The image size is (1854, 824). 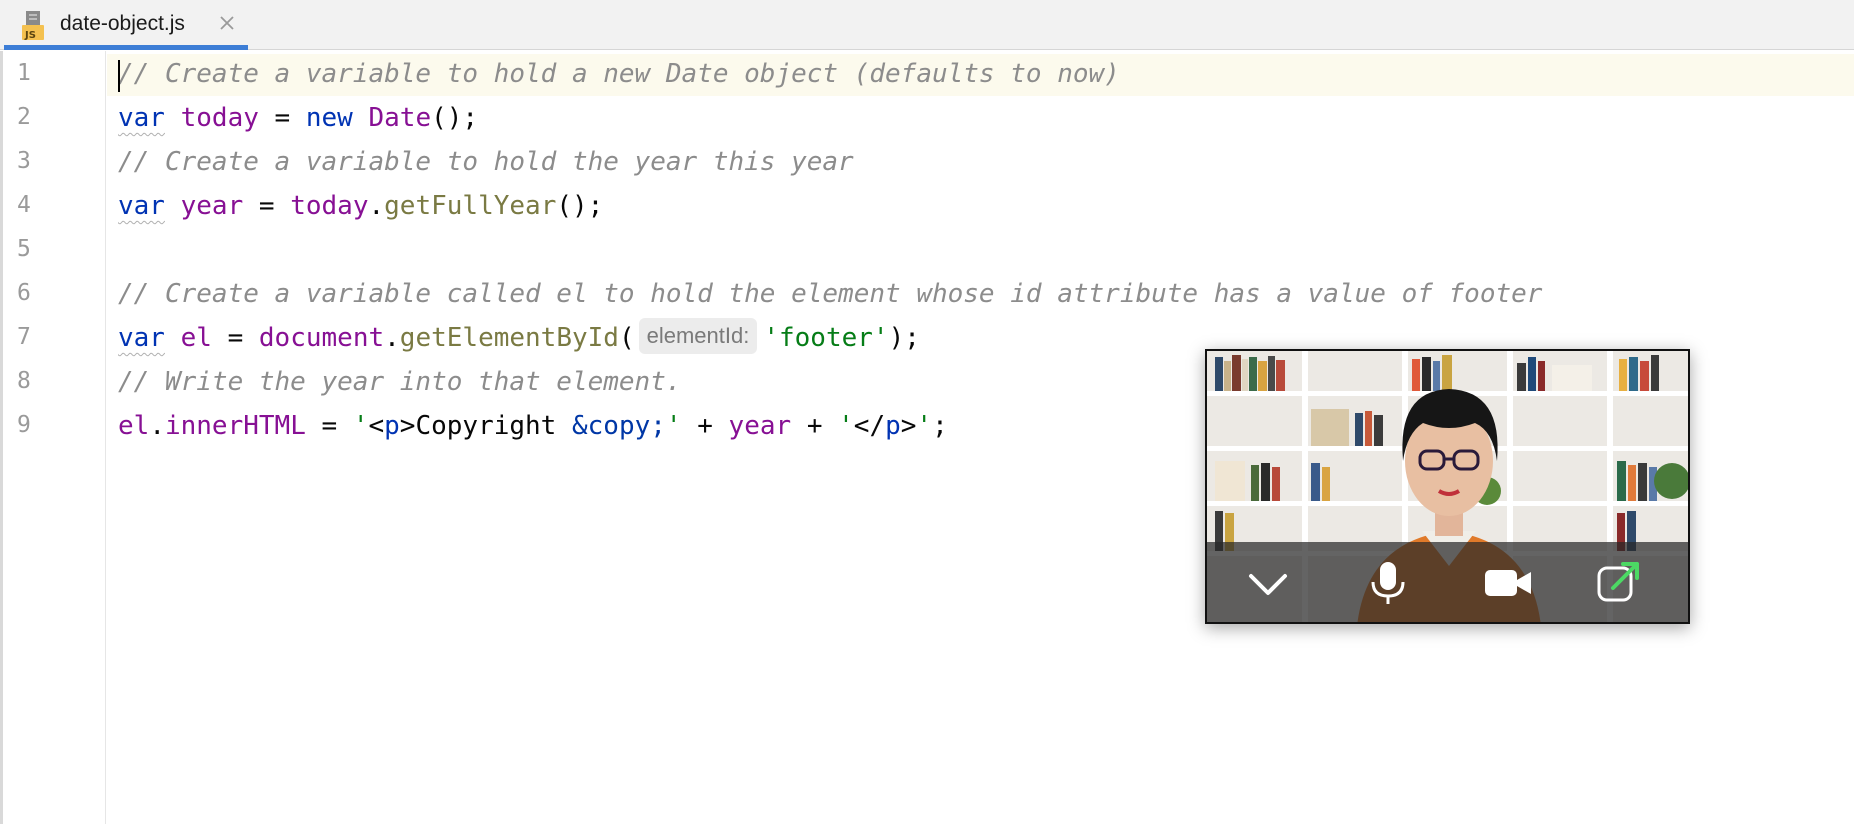 What do you see at coordinates (24, 73) in the screenshot?
I see `line-number: 1` at bounding box center [24, 73].